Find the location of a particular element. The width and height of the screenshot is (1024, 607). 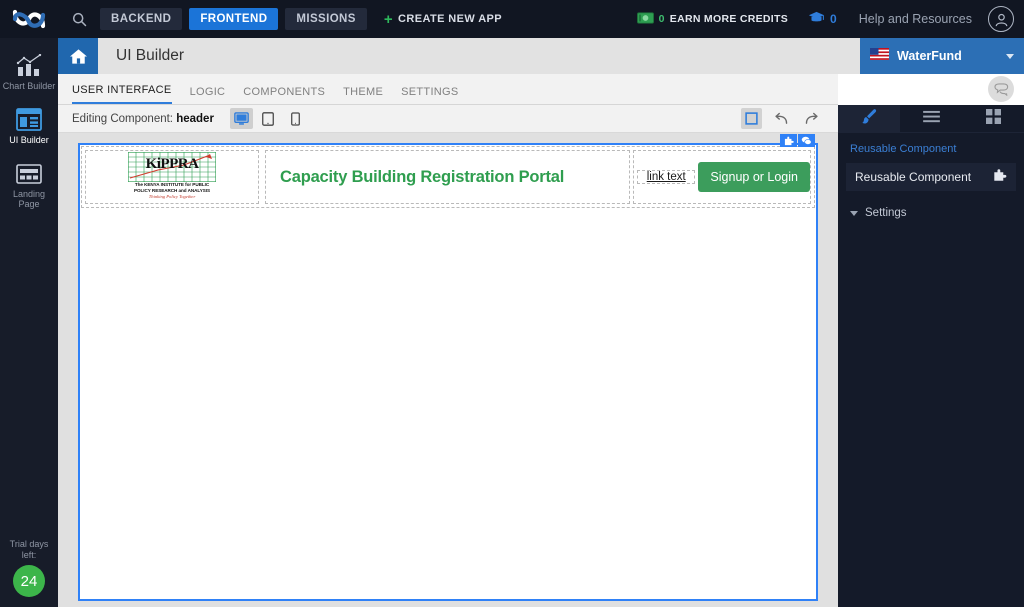

header-actions-column: link text Signup or Login is located at coordinates (722, 177).